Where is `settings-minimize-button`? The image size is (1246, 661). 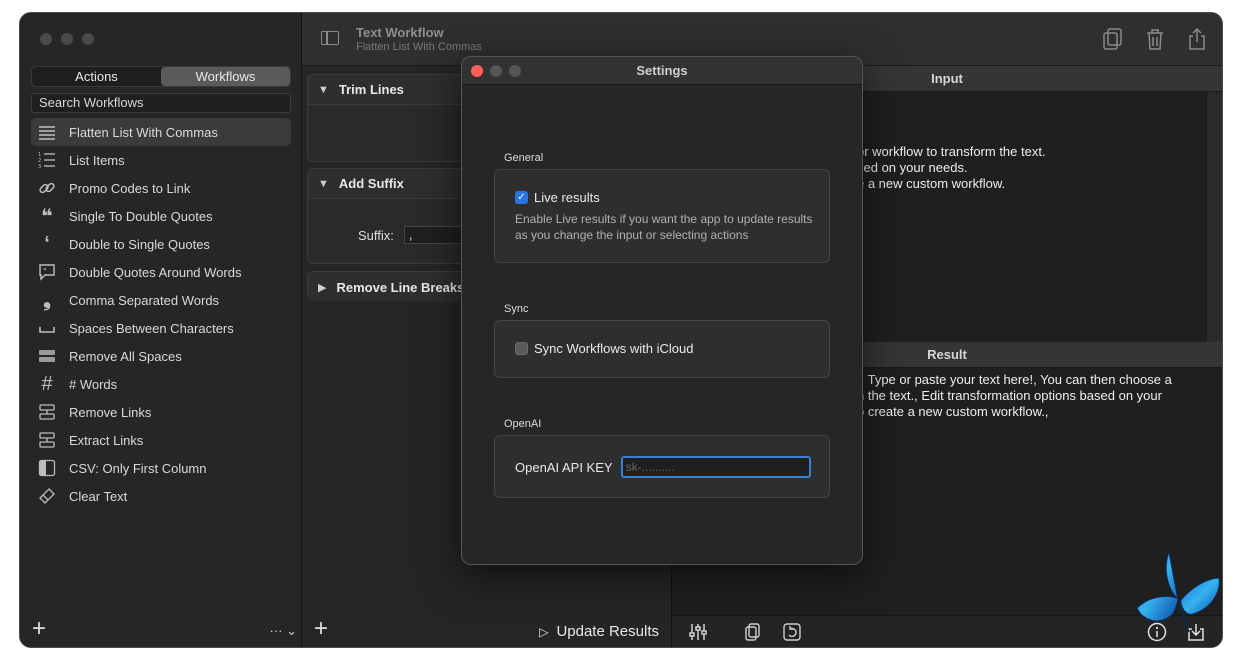
settings-minimize-button is located at coordinates (496, 71).